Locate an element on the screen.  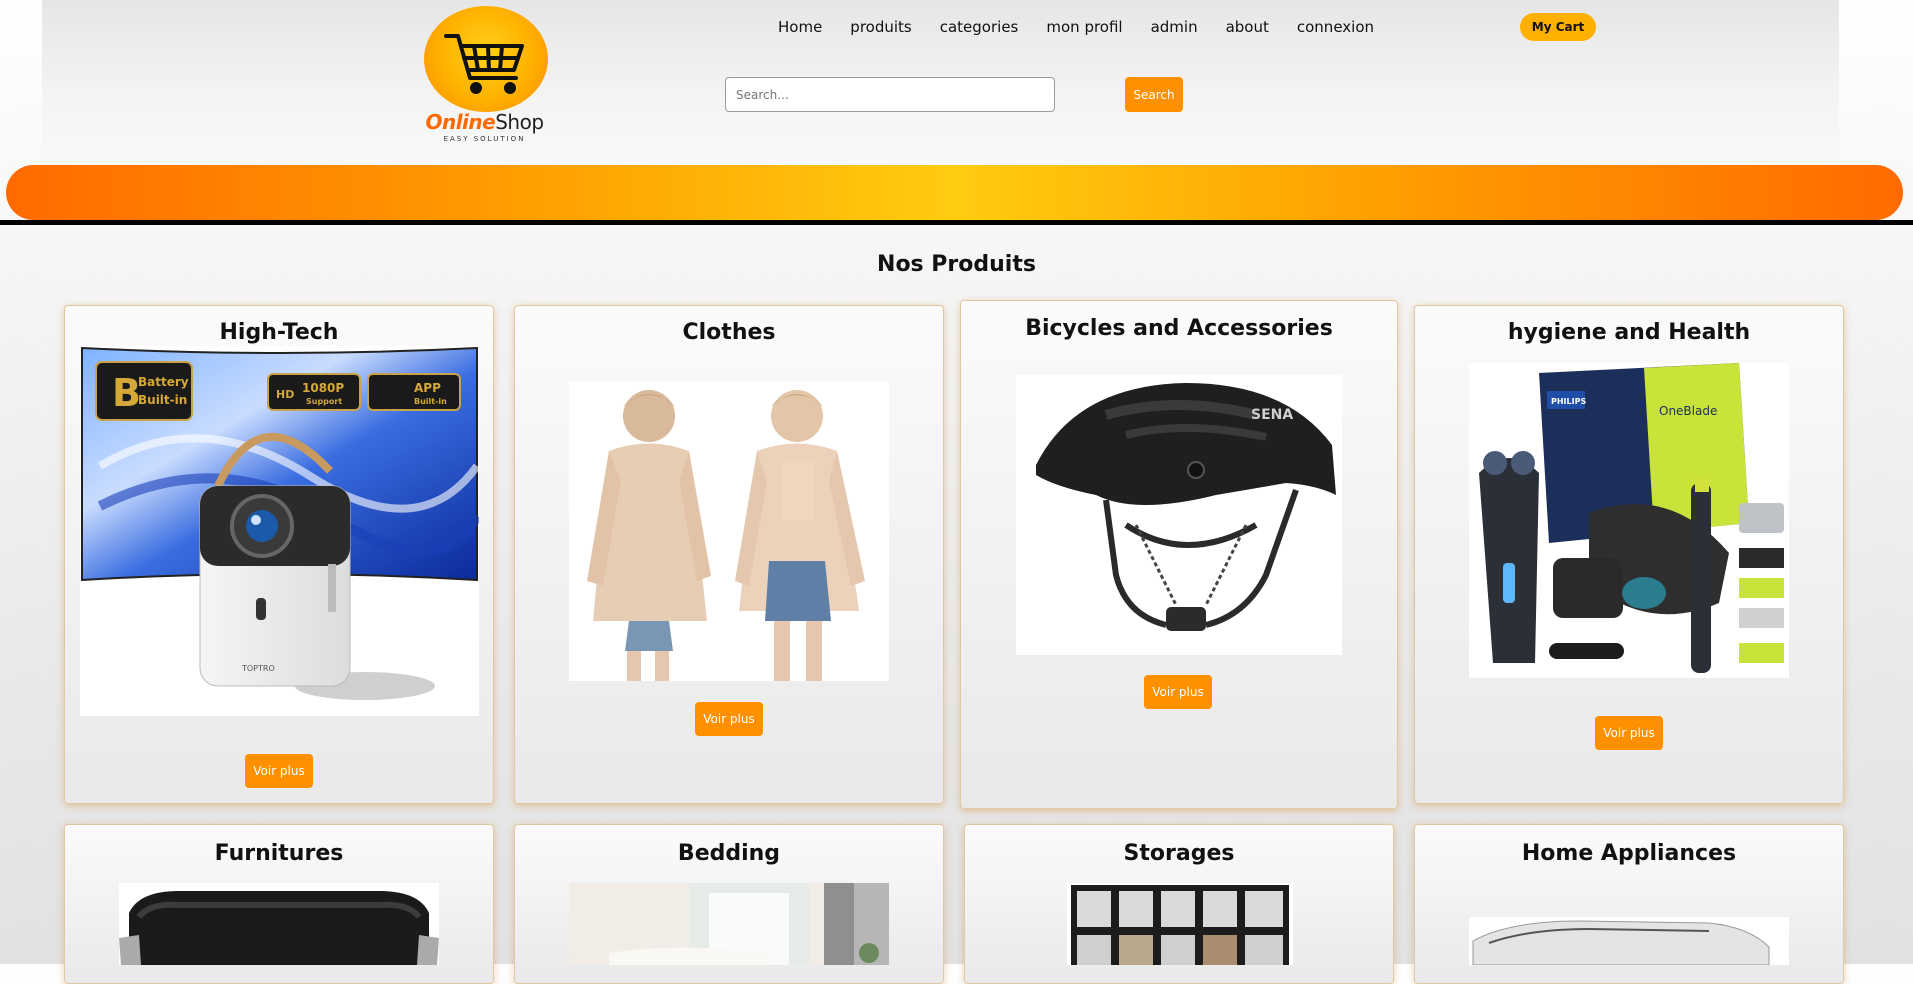
svg-text: HD is located at coordinates (285, 394).